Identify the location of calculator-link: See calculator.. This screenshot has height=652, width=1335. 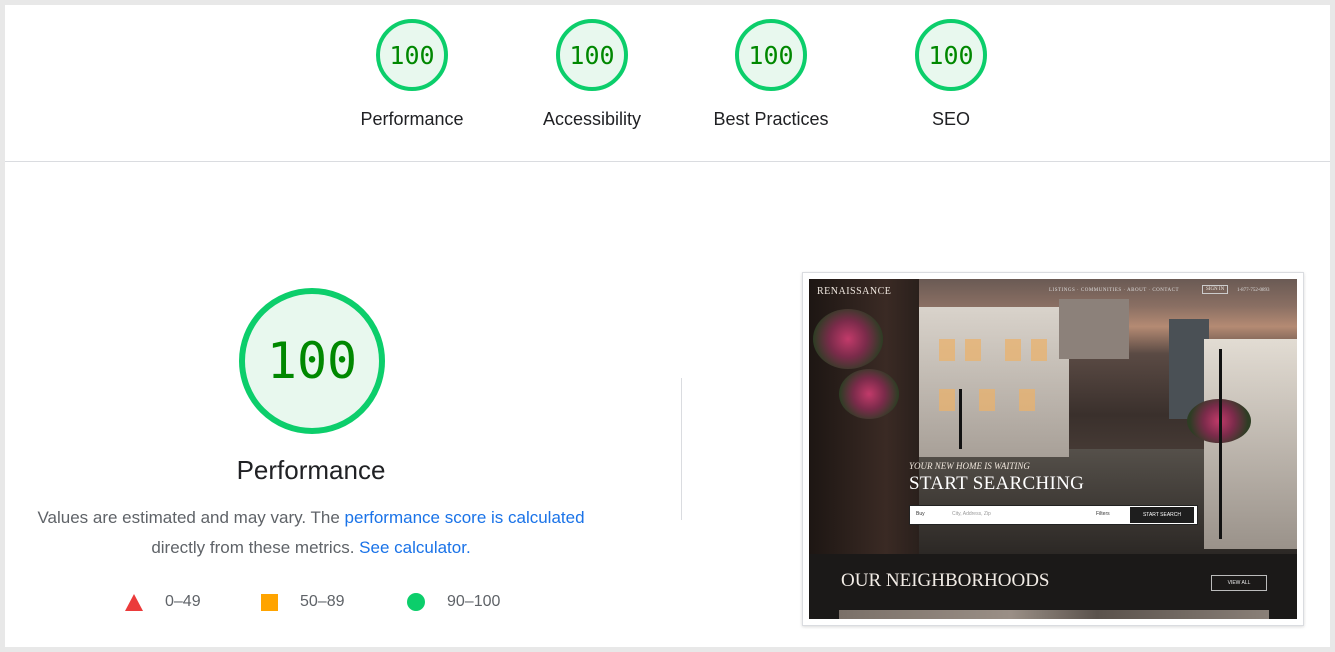
(415, 547).